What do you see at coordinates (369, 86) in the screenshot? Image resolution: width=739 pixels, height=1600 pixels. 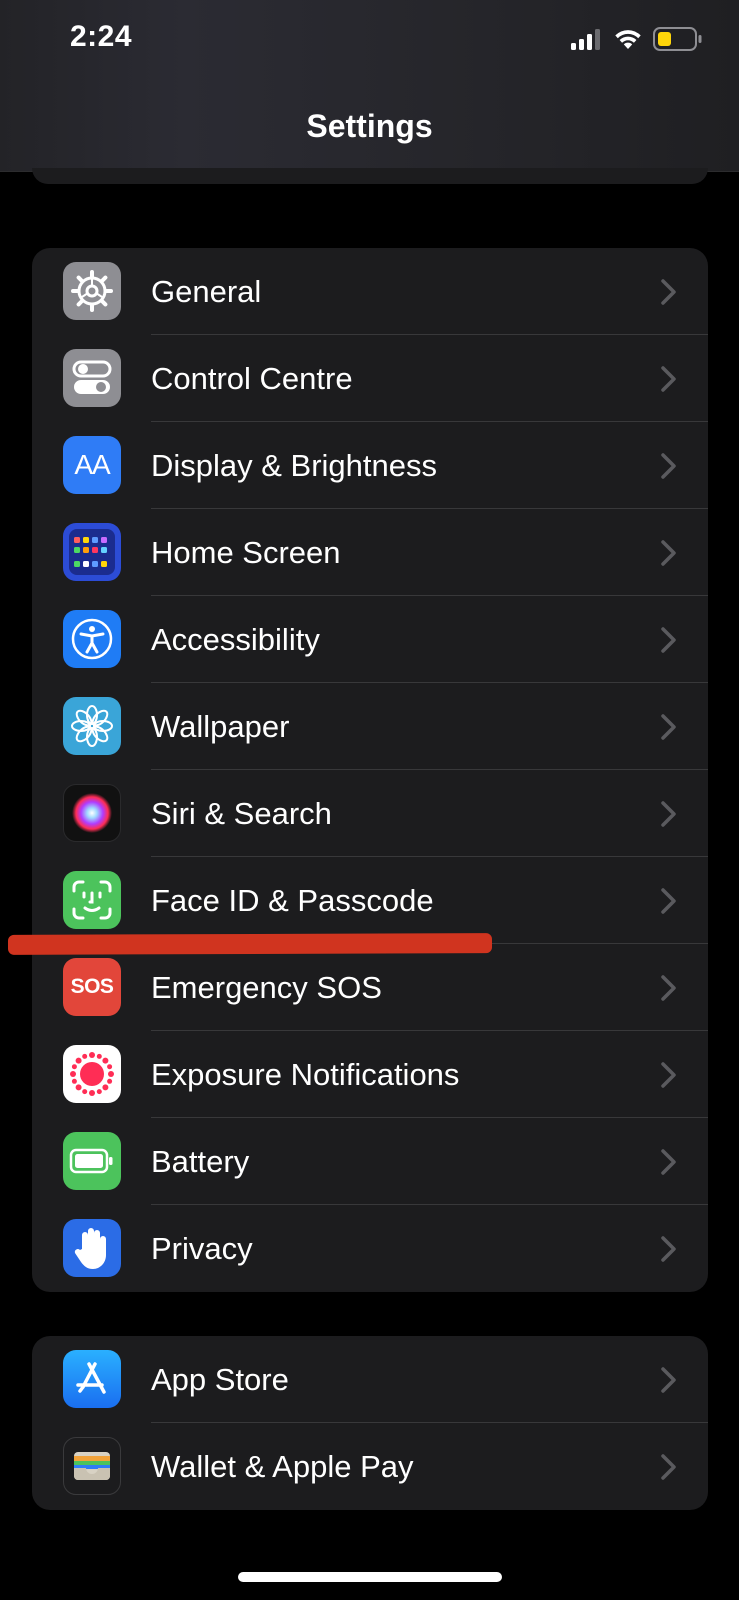 I see `navigation-header: 2:24 Settings` at bounding box center [369, 86].